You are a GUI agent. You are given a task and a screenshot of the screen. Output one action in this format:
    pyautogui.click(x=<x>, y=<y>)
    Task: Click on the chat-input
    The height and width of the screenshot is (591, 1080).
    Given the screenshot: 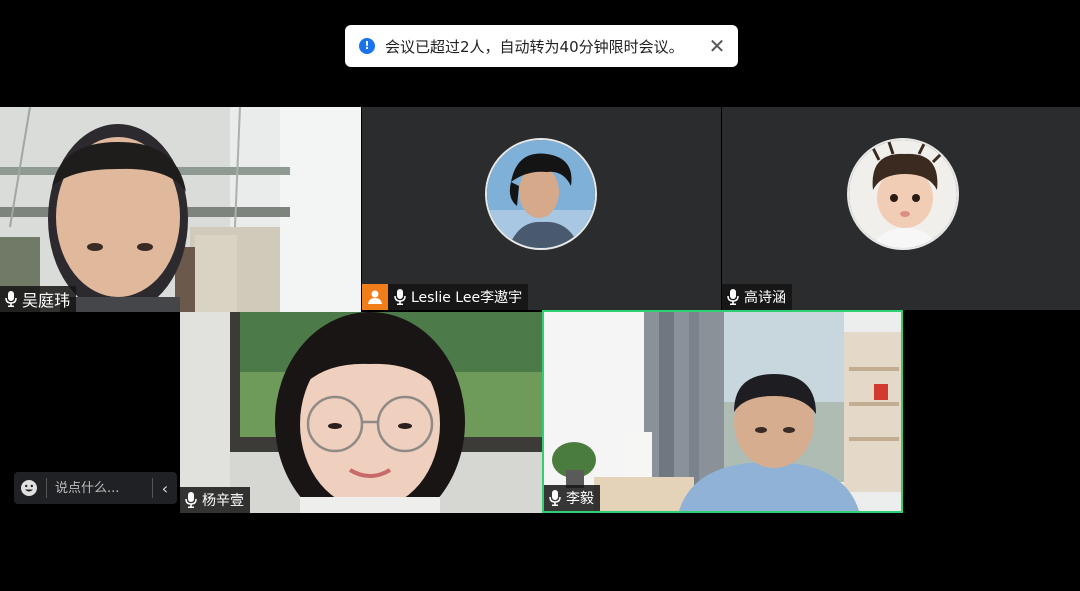 What is the action you would take?
    pyautogui.click(x=100, y=488)
    